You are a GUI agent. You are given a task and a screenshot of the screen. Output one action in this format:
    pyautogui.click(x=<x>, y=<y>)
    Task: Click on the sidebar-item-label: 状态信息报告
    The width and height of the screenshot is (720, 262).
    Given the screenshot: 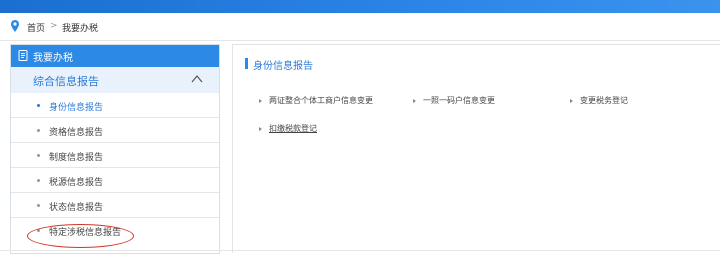 What is the action you would take?
    pyautogui.click(x=76, y=208)
    